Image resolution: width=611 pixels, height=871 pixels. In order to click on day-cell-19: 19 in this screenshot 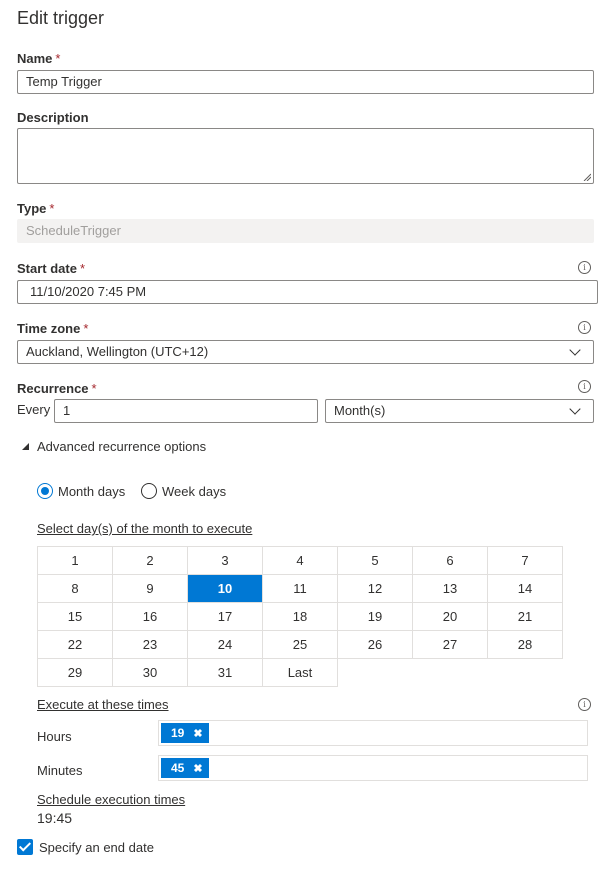, I will do `click(375, 616)`.